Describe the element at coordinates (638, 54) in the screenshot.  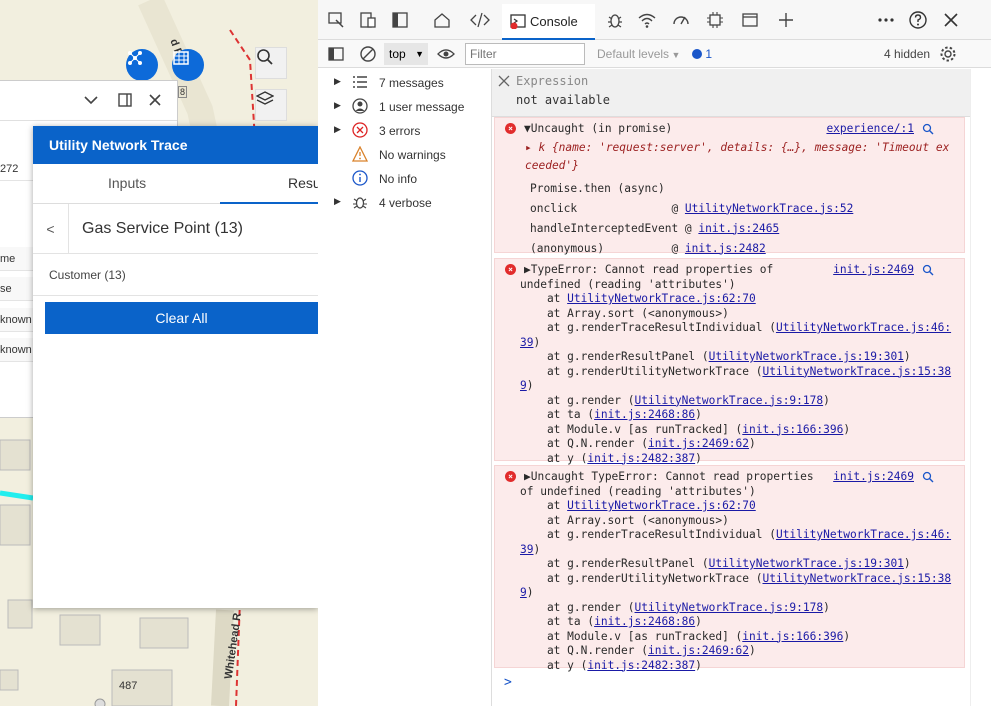
I see `log-levels-dropdown: Default levels ▼` at that location.